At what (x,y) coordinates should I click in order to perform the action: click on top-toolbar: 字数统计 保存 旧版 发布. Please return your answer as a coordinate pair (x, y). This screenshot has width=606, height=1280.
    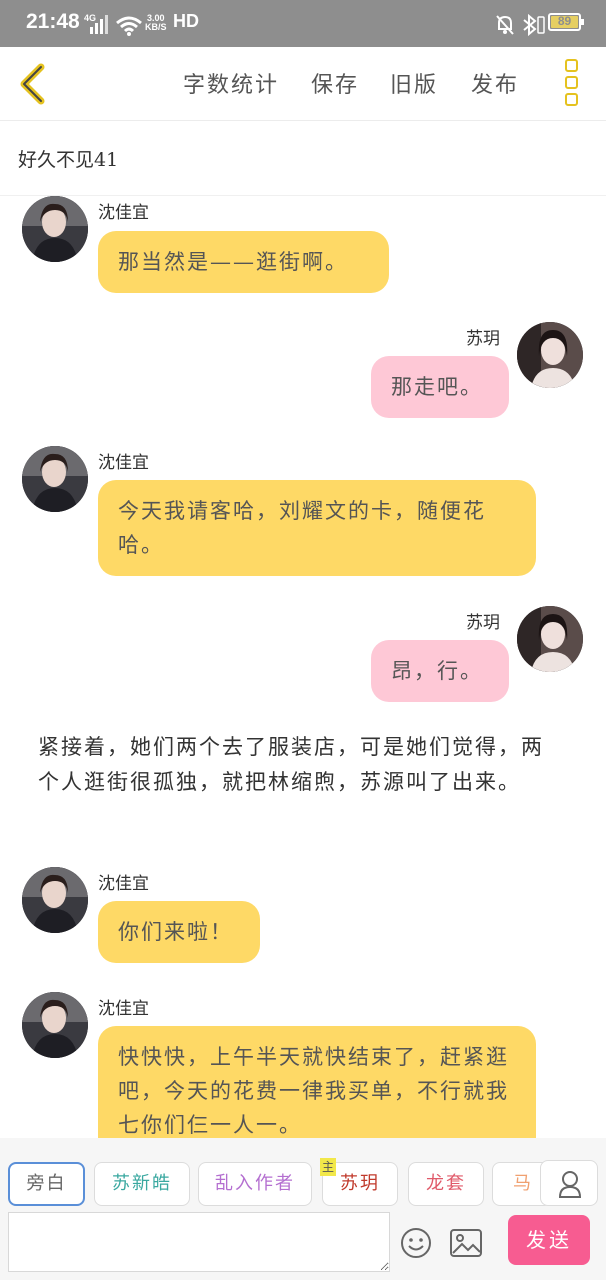
    Looking at the image, I should click on (303, 84).